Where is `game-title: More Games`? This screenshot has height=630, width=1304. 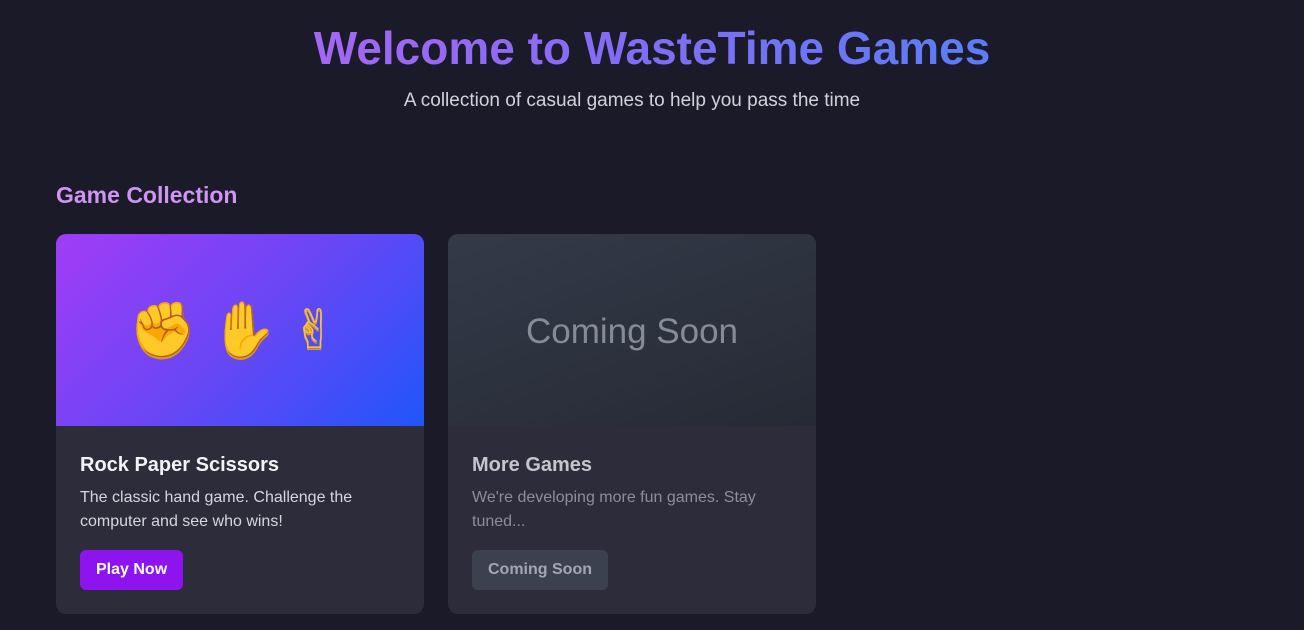
game-title: More Games is located at coordinates (532, 465).